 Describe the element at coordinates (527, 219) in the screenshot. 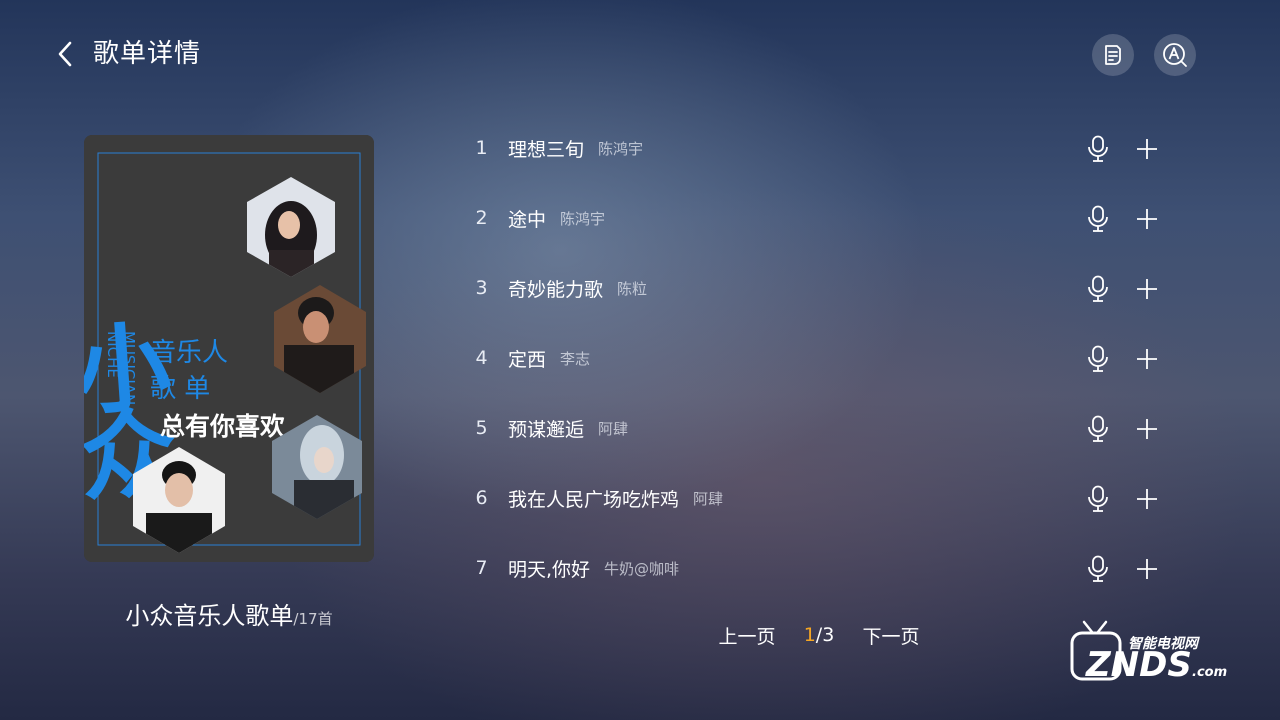

I see `song-title: 途中` at that location.